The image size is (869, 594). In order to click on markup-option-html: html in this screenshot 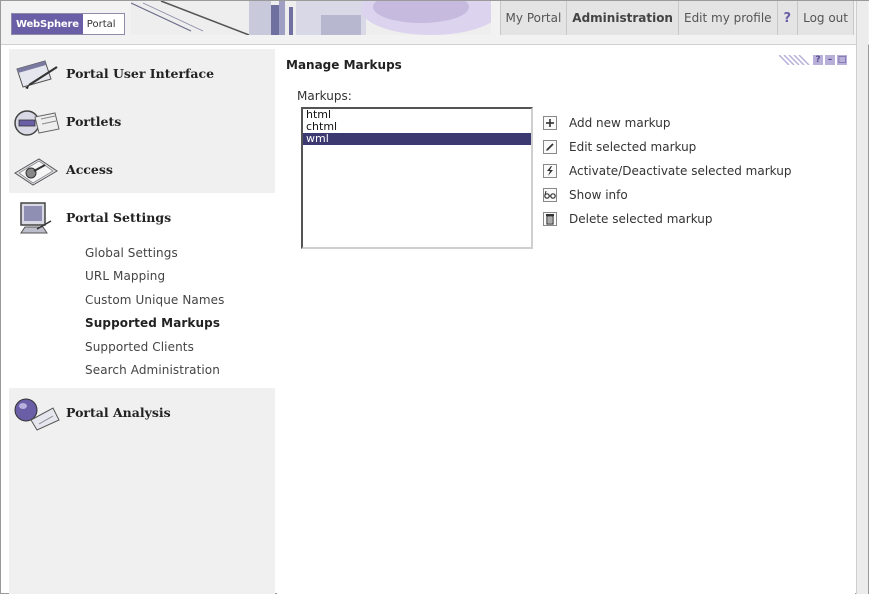, I will do `click(417, 115)`.